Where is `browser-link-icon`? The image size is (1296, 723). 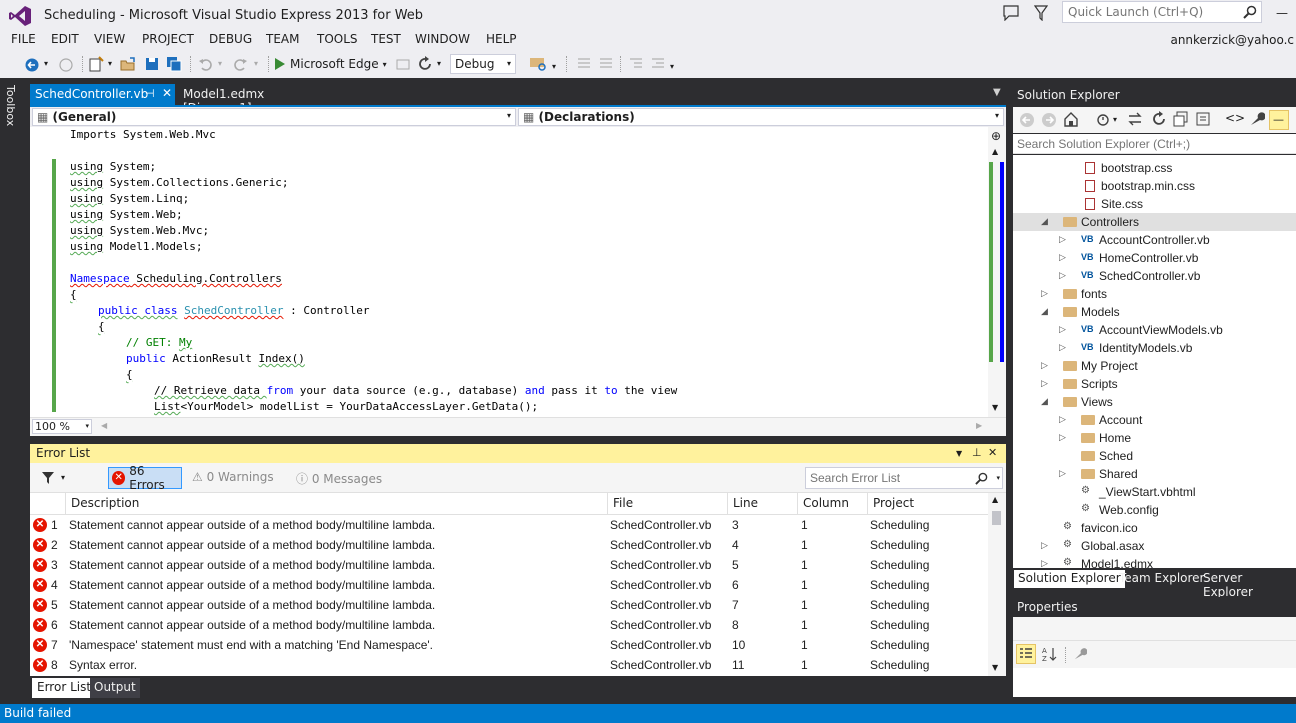 browser-link-icon is located at coordinates (403, 64).